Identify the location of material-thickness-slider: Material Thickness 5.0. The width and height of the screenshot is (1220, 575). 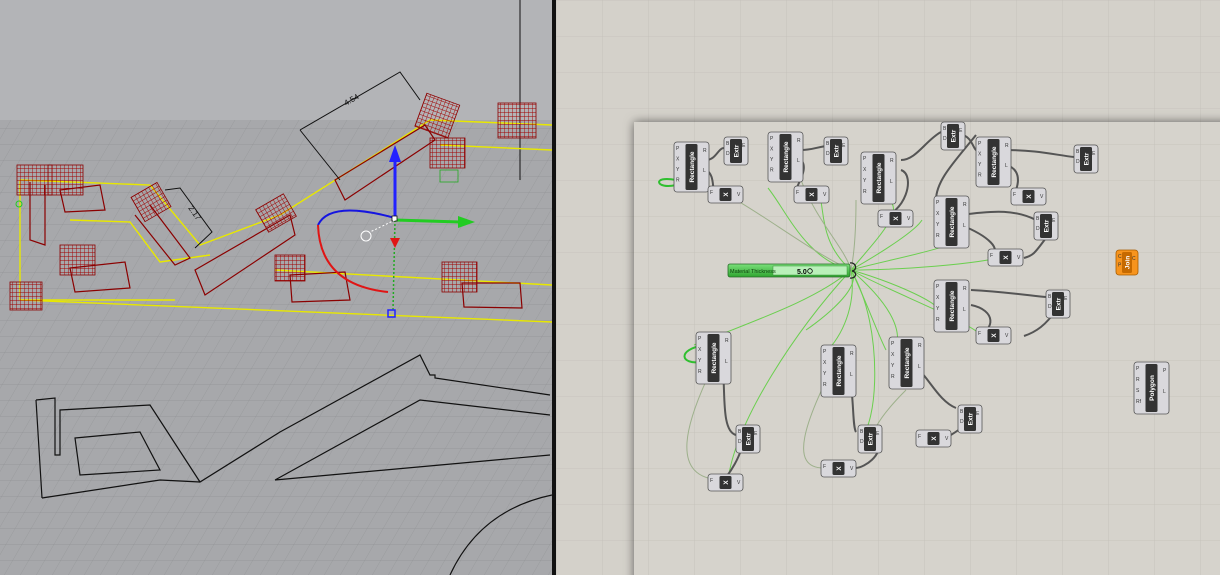
(792, 270).